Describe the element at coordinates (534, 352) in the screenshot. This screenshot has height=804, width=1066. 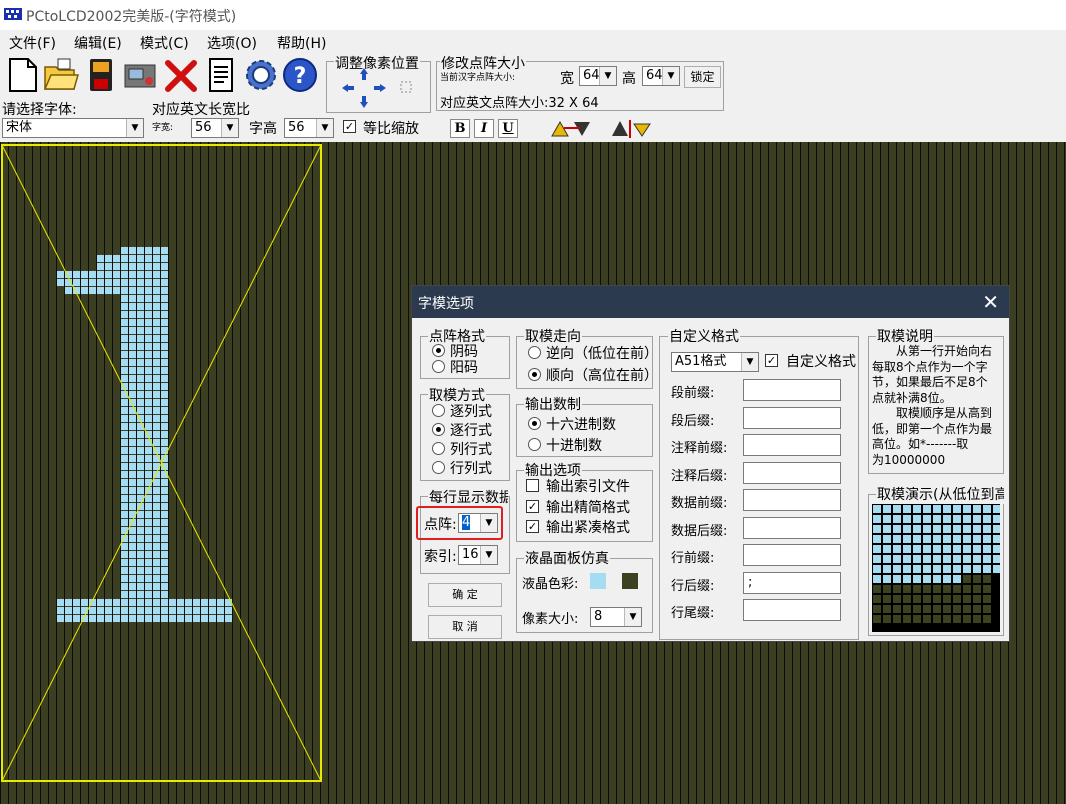
I see `radio-reverse` at that location.